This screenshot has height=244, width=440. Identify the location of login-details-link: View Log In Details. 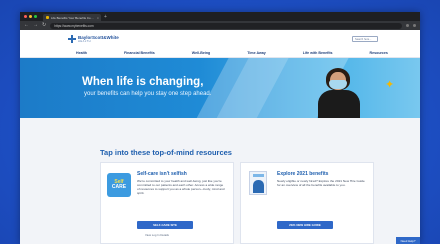
(157, 235).